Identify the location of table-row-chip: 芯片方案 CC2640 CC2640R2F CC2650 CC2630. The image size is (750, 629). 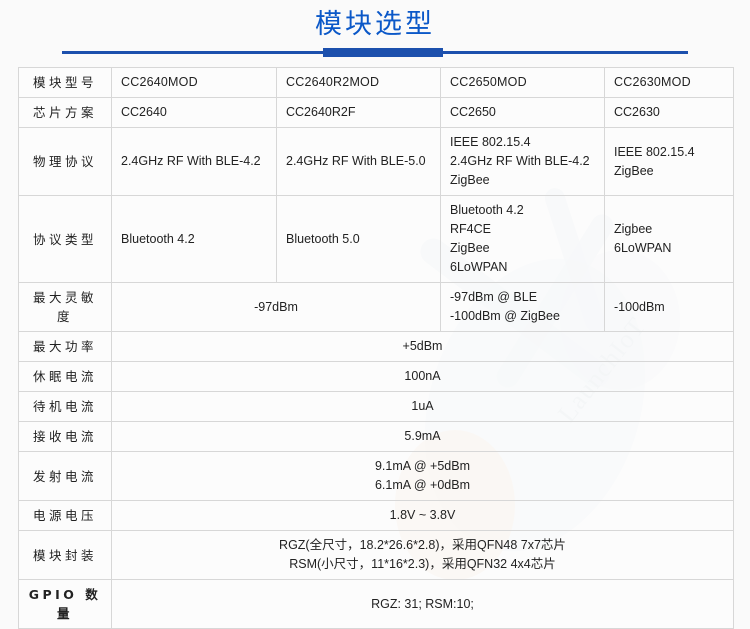
(376, 112).